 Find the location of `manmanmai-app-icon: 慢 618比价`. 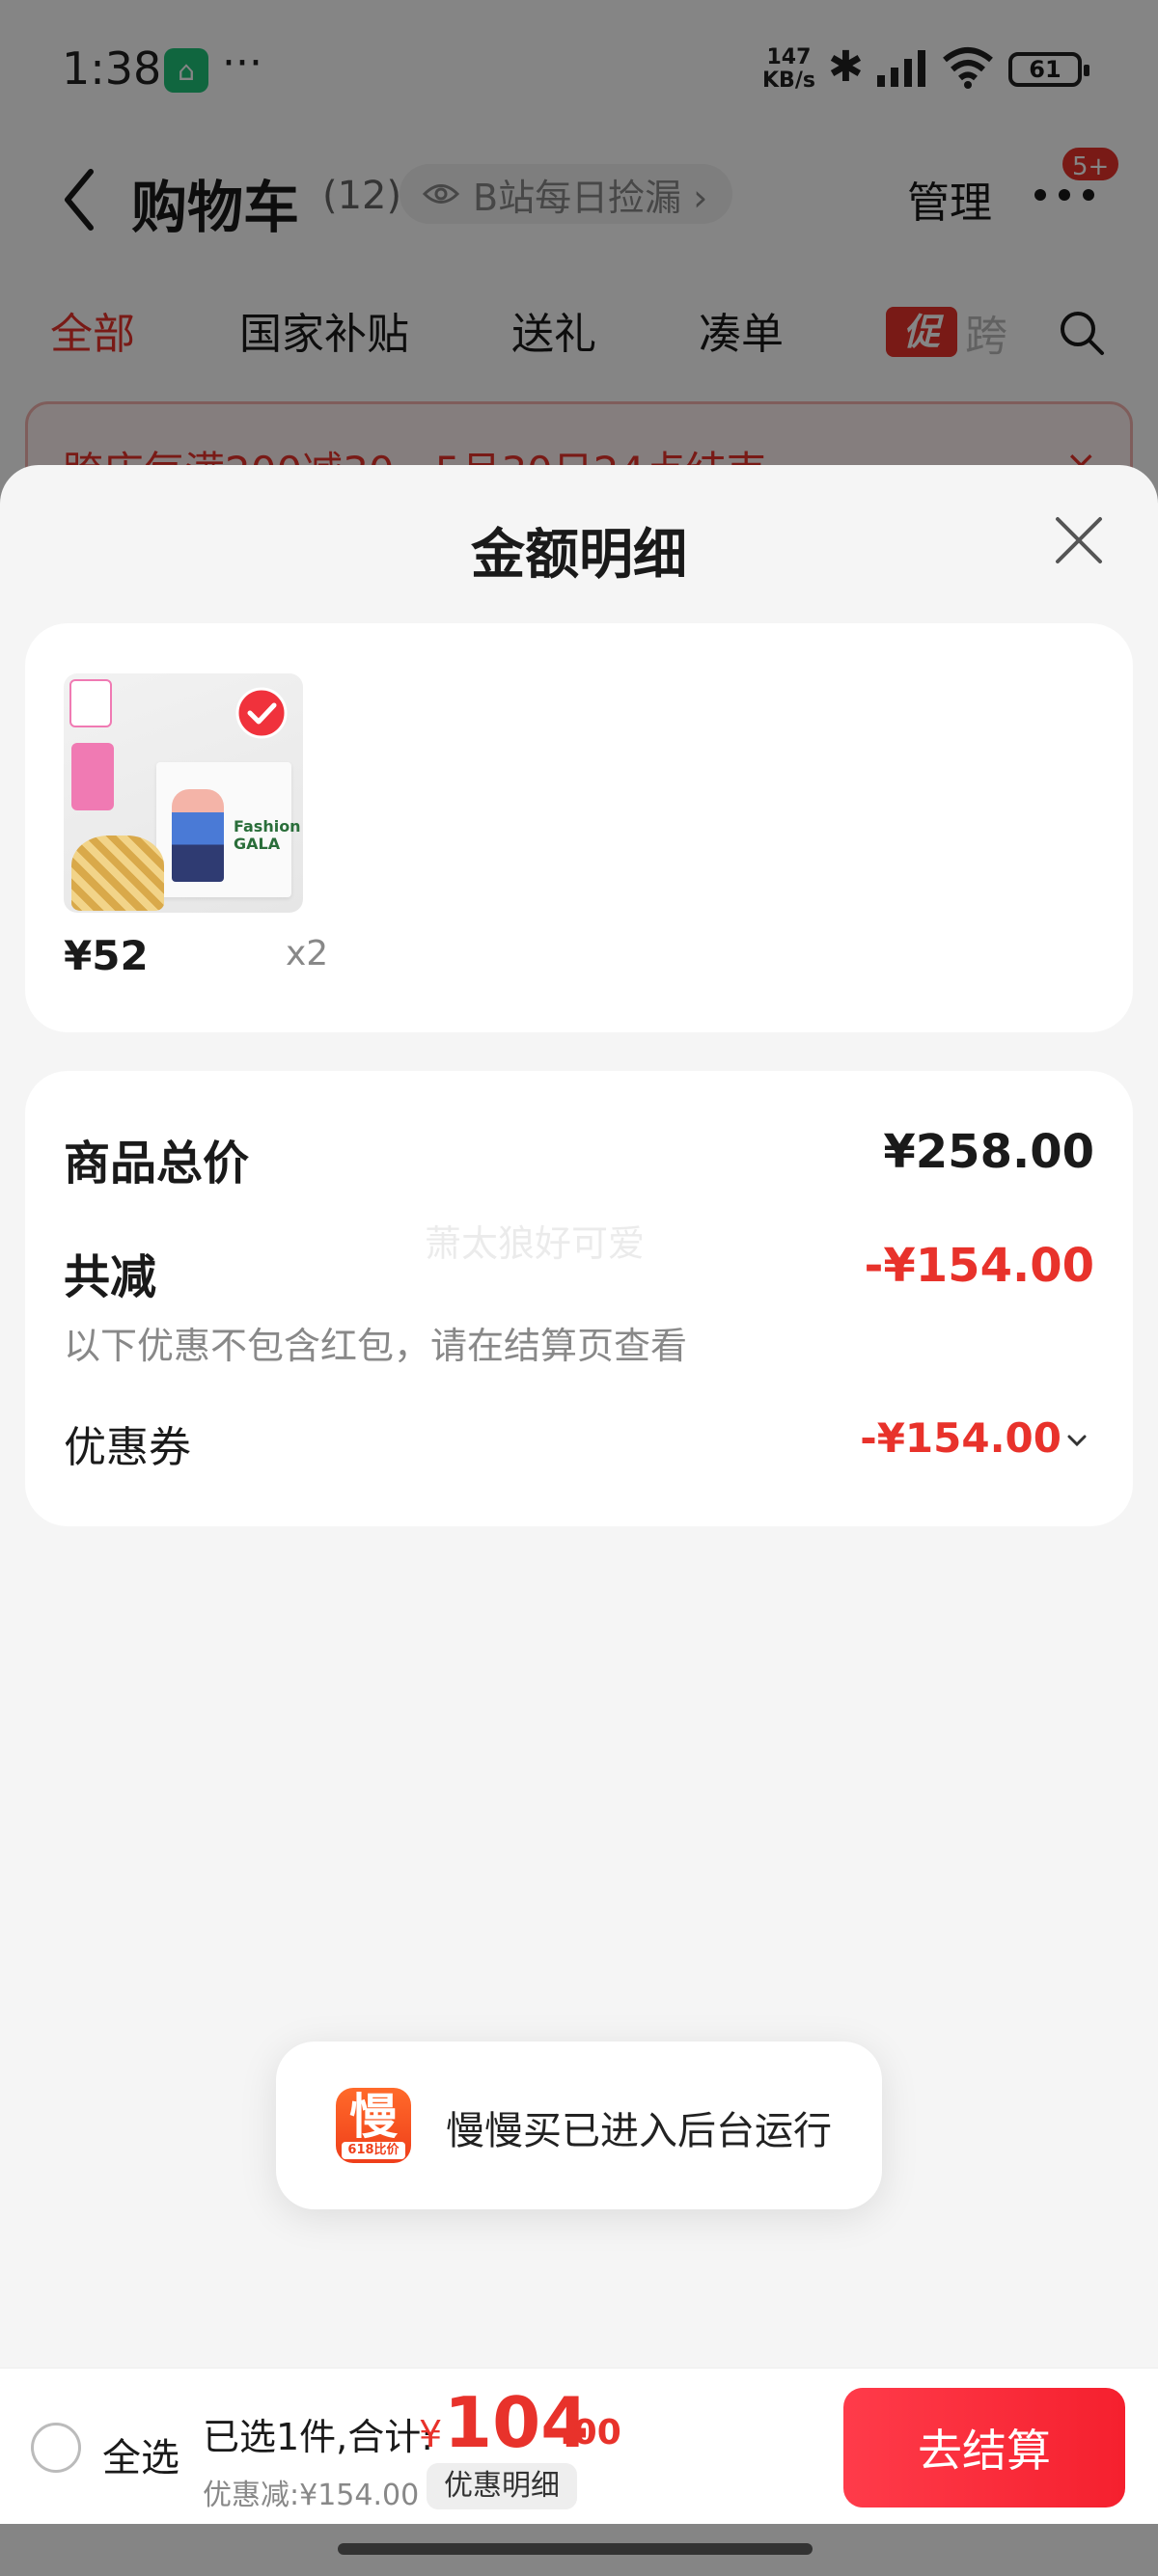

manmanmai-app-icon: 慢 618比价 is located at coordinates (373, 2125).